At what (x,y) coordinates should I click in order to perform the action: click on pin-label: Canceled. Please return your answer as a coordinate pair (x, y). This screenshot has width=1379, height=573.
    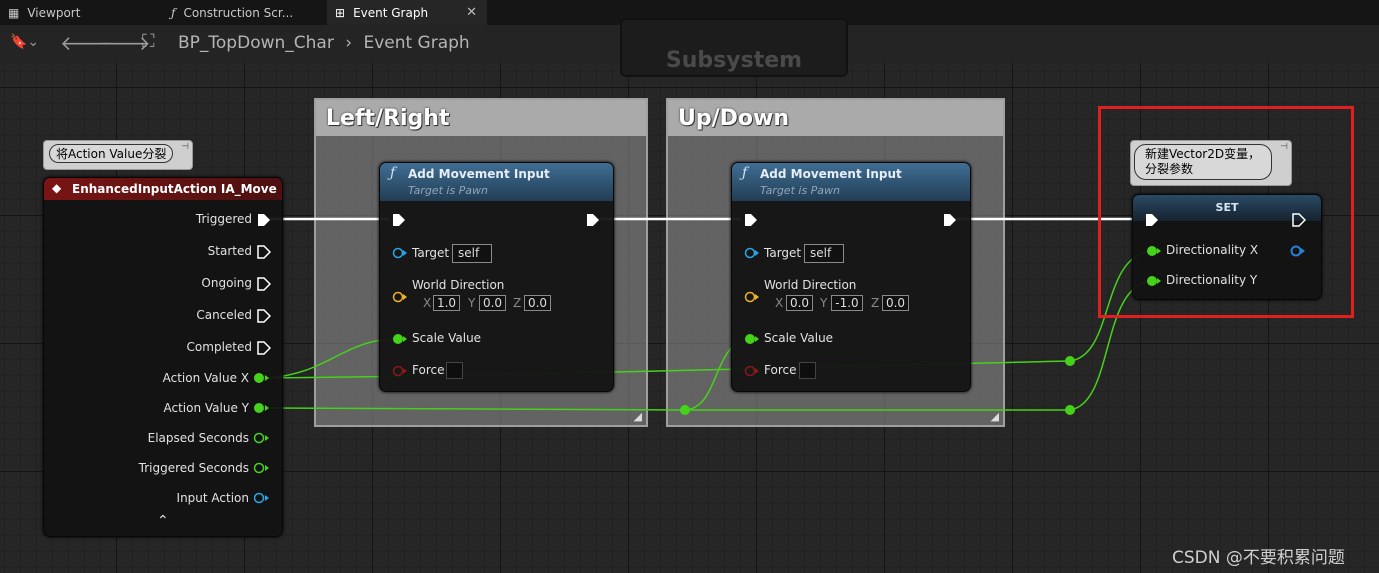
    Looking at the image, I should click on (224, 315).